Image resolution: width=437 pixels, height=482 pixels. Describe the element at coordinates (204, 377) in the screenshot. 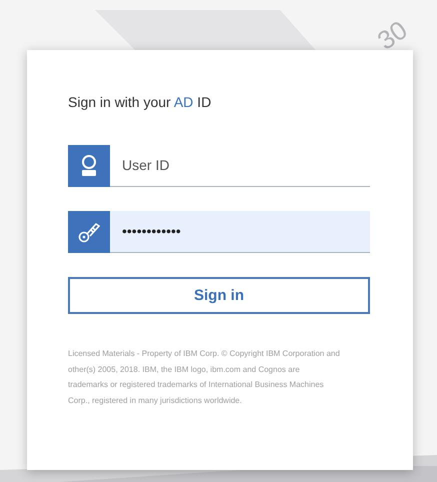

I see `legal-notice: Licensed Materials - Property of IBM Corp. © Copyright IBM Corporation and other(s) 2005, 2018. IBM, the IBM logo, ibm.com and Cognos are trademarks or registered trademarks of International Business Machines Corp., registered in many jurisdictions worldwide.` at that location.